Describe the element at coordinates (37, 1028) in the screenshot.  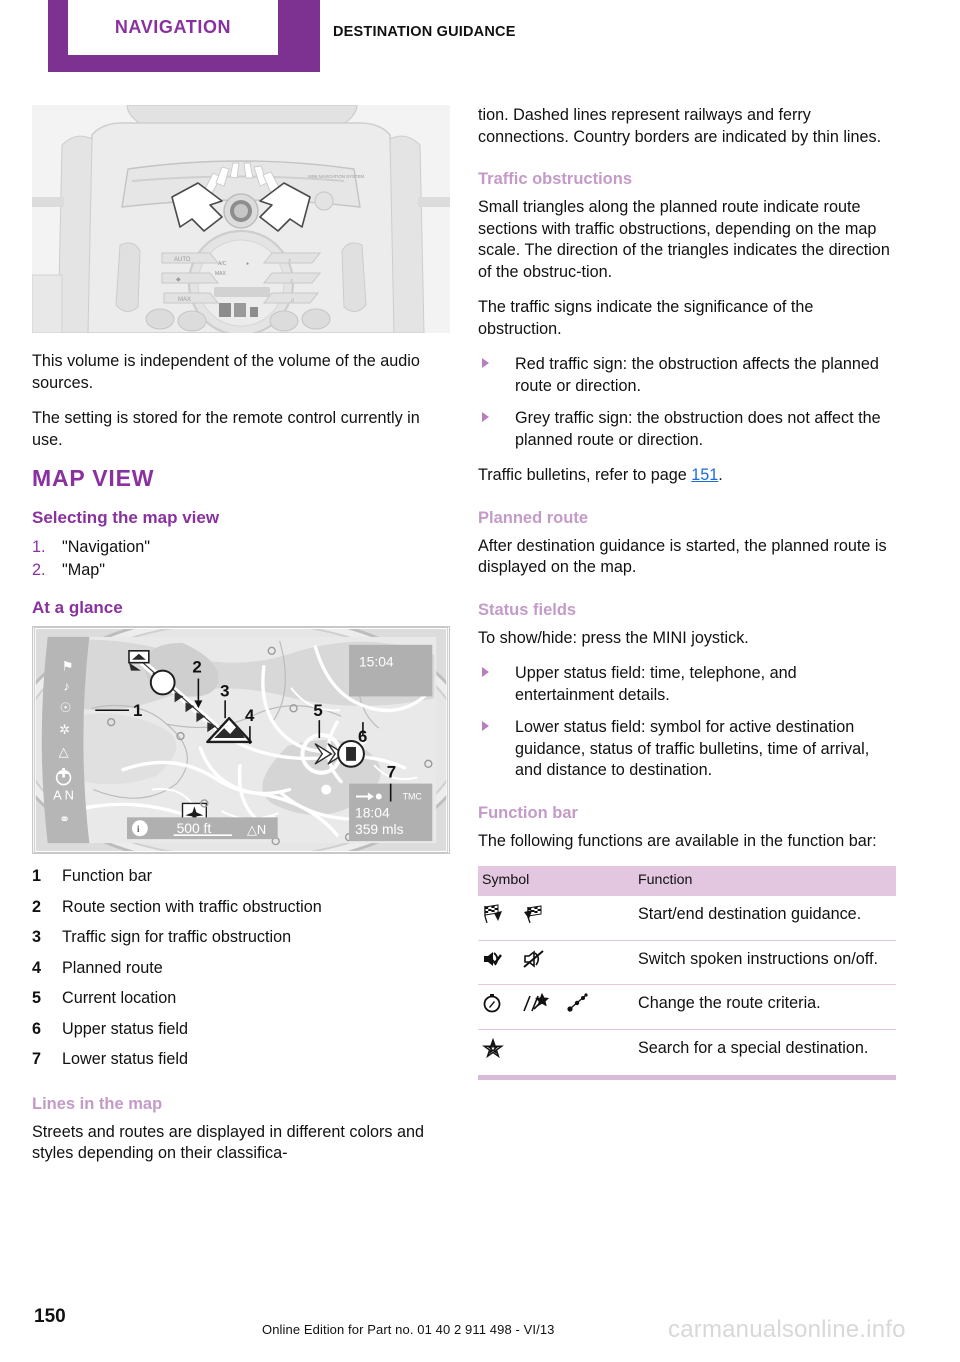
I see `legend-number: 6` at that location.